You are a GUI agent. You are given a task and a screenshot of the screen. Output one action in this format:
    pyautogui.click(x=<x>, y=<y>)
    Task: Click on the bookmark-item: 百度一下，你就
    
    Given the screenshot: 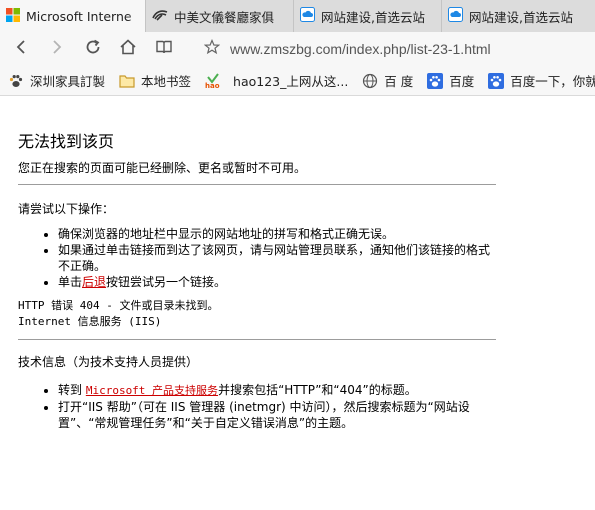 What is the action you would take?
    pyautogui.click(x=541, y=80)
    